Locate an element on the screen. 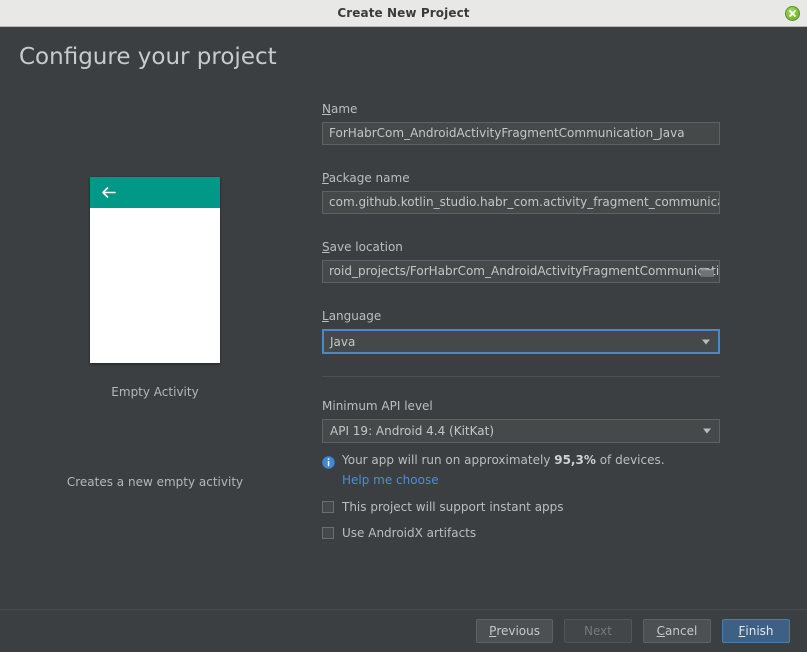 The width and height of the screenshot is (807, 652). template-description-label: Creates a new empty activity is located at coordinates (155, 482).